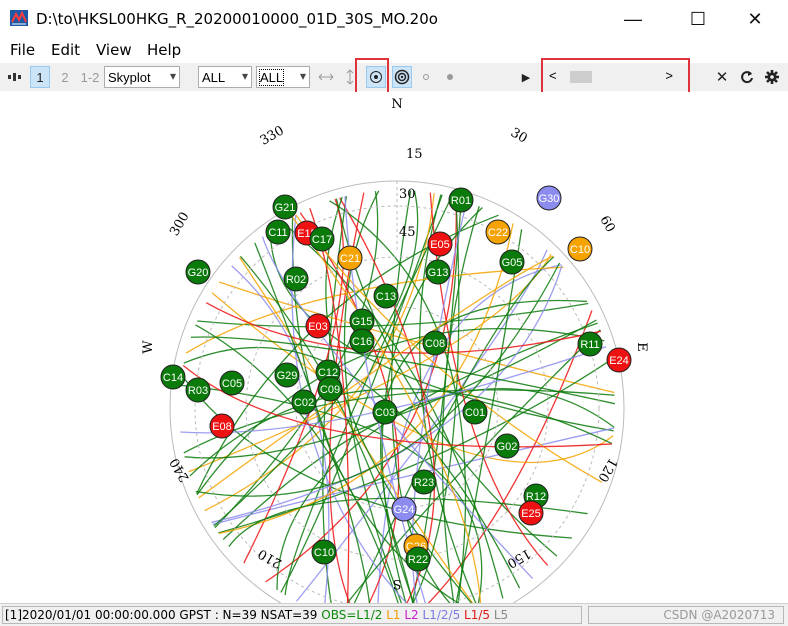  Describe the element at coordinates (285, 207) in the screenshot. I see `satellite-marker: G21` at that location.